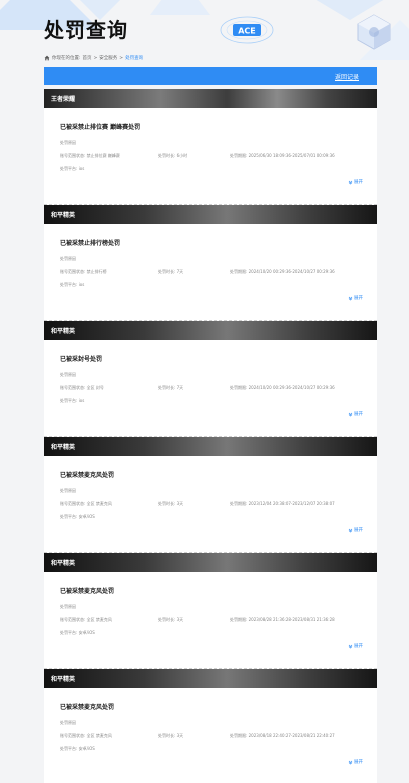 The width and height of the screenshot is (409, 783). What do you see at coordinates (99, 503) in the screenshot?
I see `account-value: 全区 禁麦克风` at bounding box center [99, 503].